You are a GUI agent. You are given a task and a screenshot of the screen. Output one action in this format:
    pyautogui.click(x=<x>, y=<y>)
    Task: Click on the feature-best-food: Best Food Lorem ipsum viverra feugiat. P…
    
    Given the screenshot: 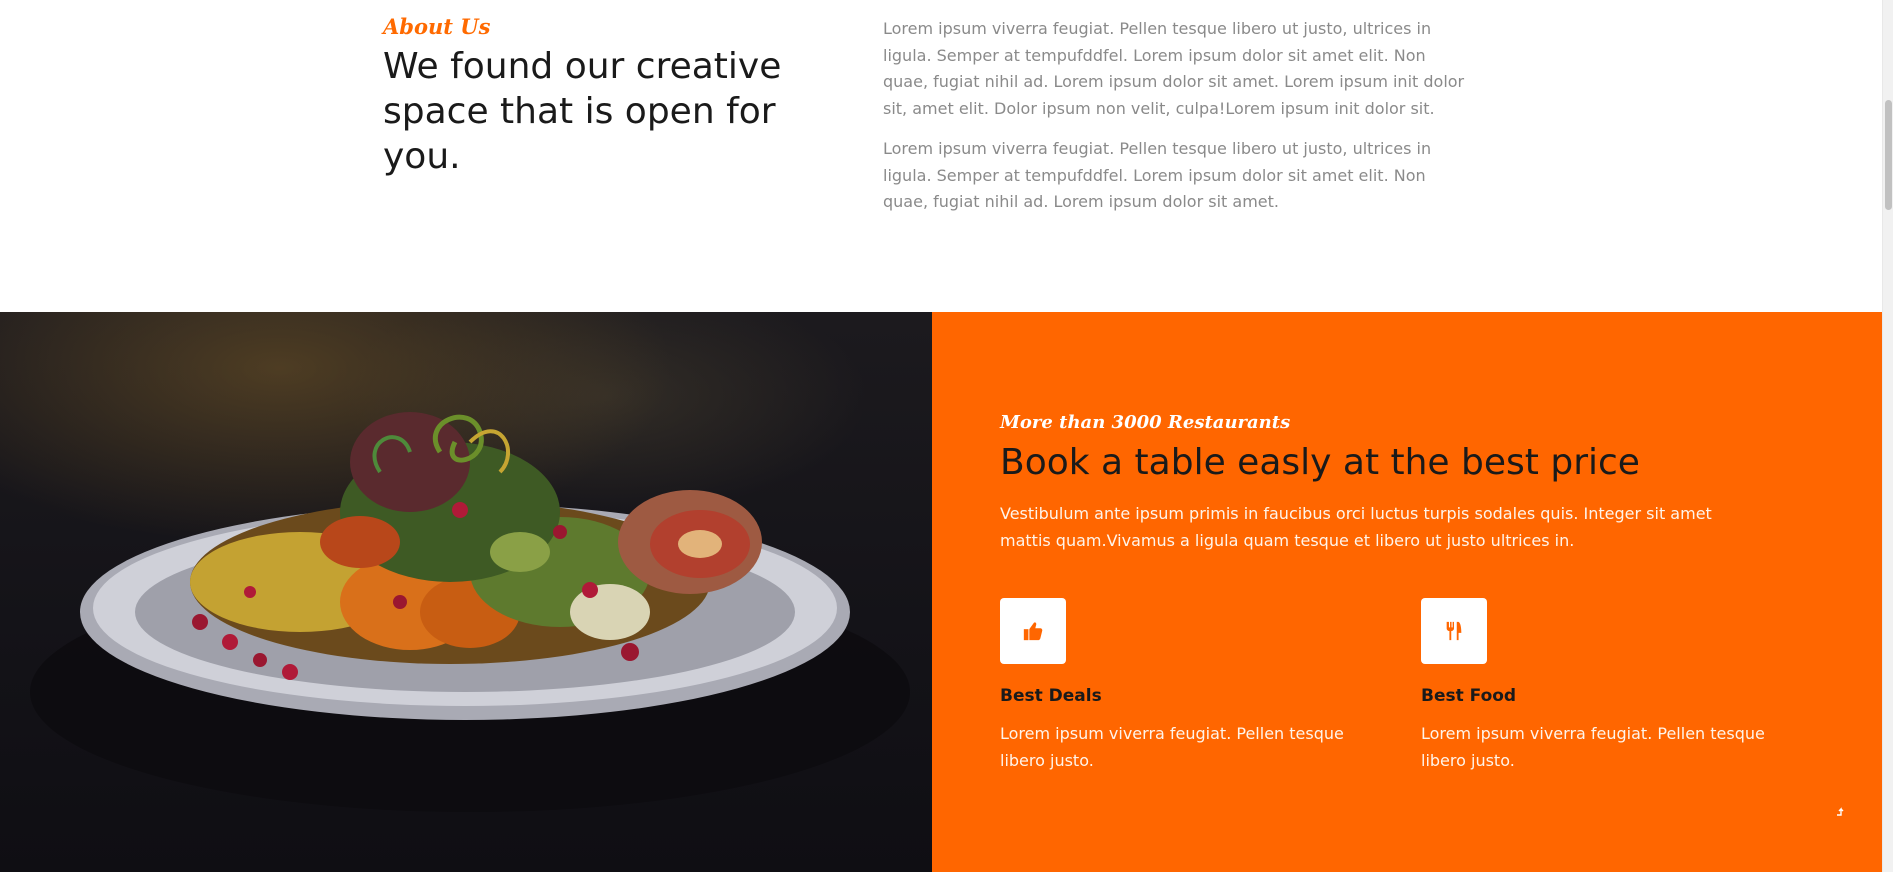 What is the action you would take?
    pyautogui.click(x=1616, y=686)
    